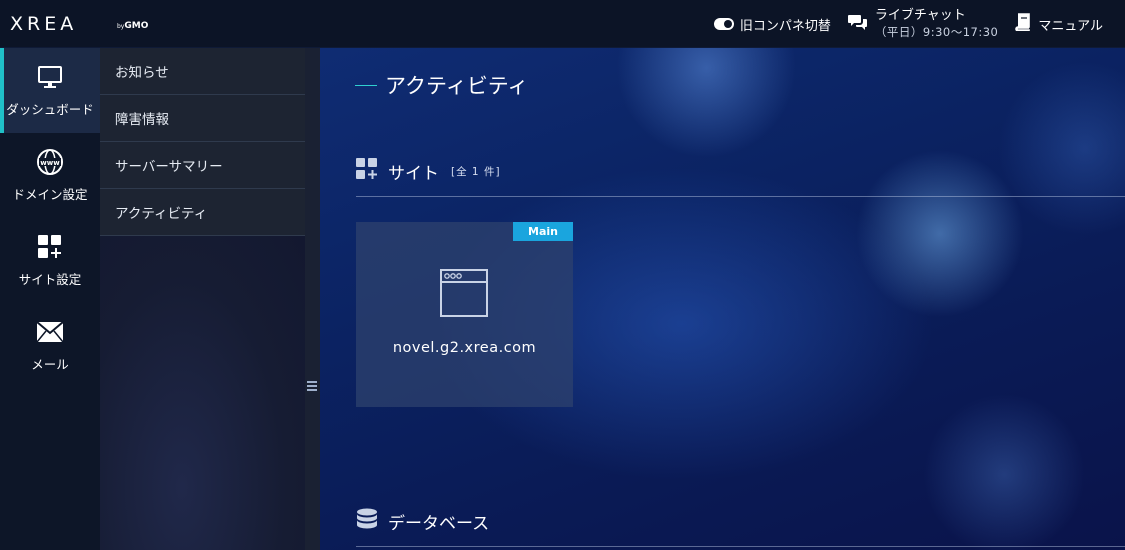  I want to click on nav-mail: メール, so click(50, 345).